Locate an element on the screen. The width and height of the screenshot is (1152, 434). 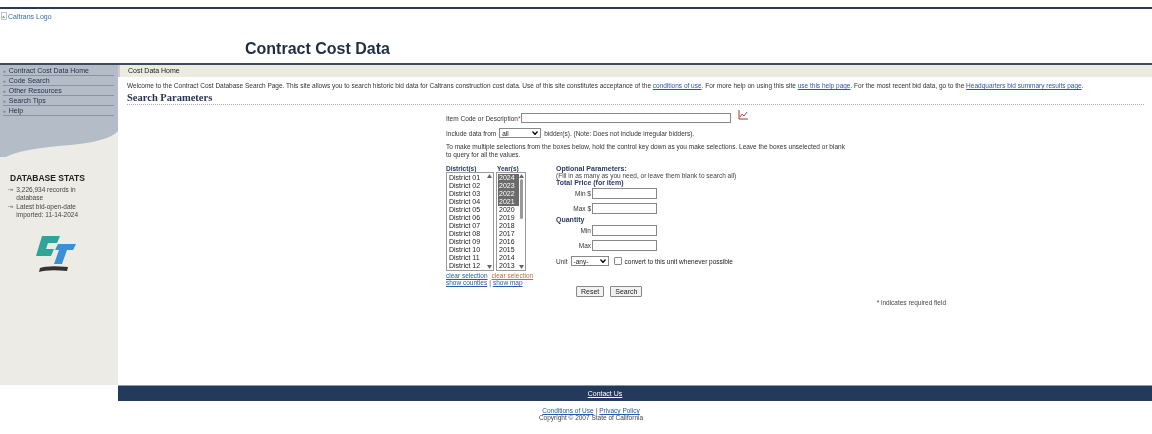
chart-icon is located at coordinates (743, 115).